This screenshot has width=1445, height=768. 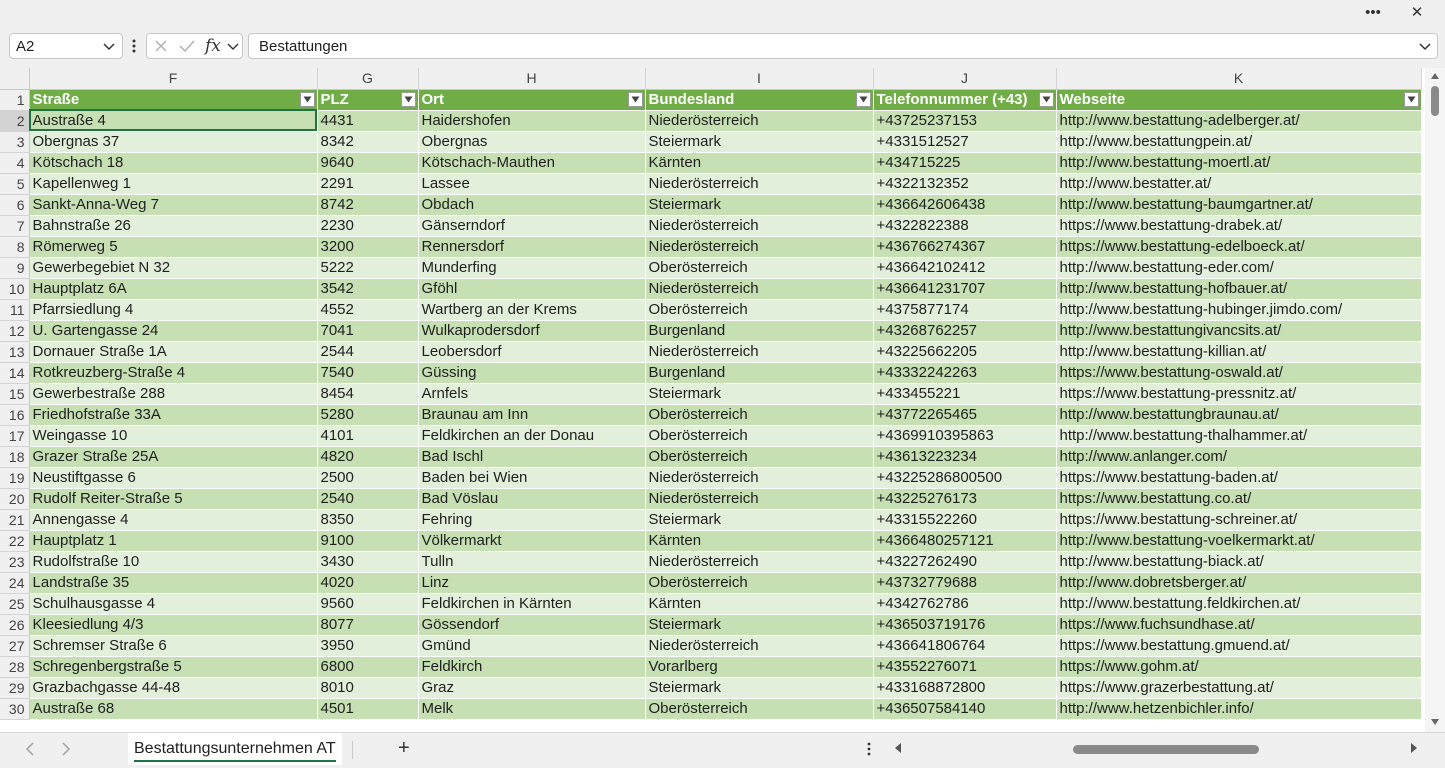 I want to click on row-header: 28, so click(x=15, y=667).